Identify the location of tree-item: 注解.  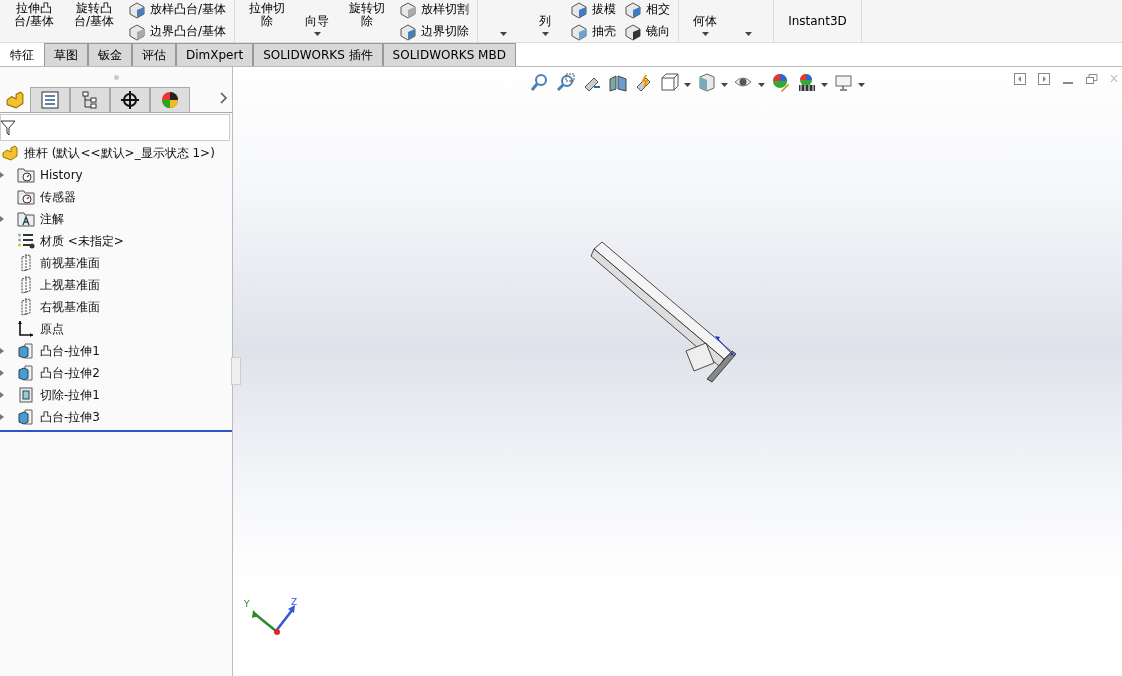
(52, 219).